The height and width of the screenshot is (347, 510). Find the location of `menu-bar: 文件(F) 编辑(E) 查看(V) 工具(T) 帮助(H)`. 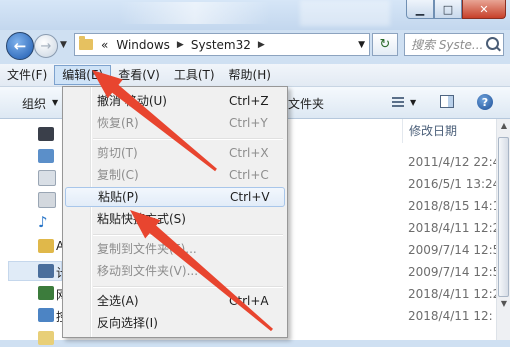

menu-bar: 文件(F) 编辑(E) 查看(V) 工具(T) 帮助(H) is located at coordinates (255, 75).